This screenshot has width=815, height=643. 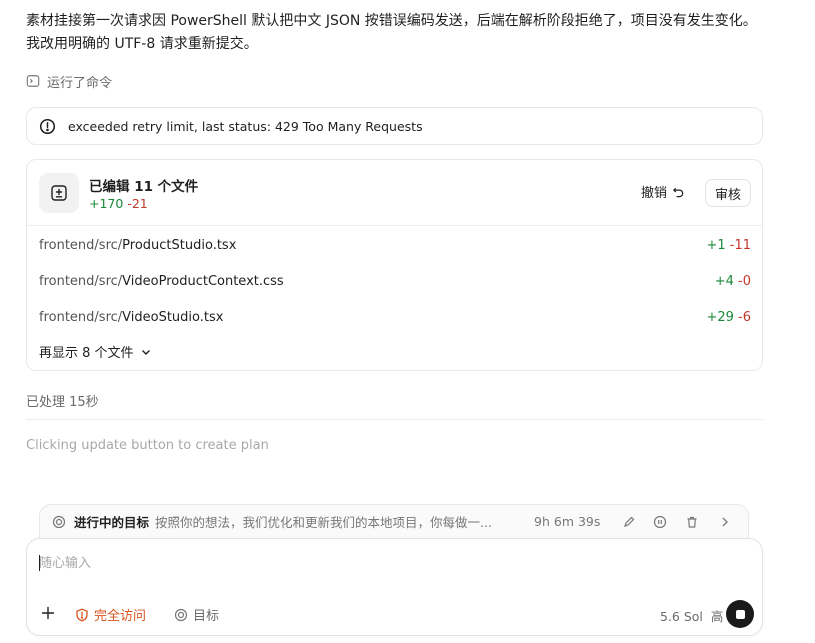 I want to click on undo-icon, so click(x=678, y=192).